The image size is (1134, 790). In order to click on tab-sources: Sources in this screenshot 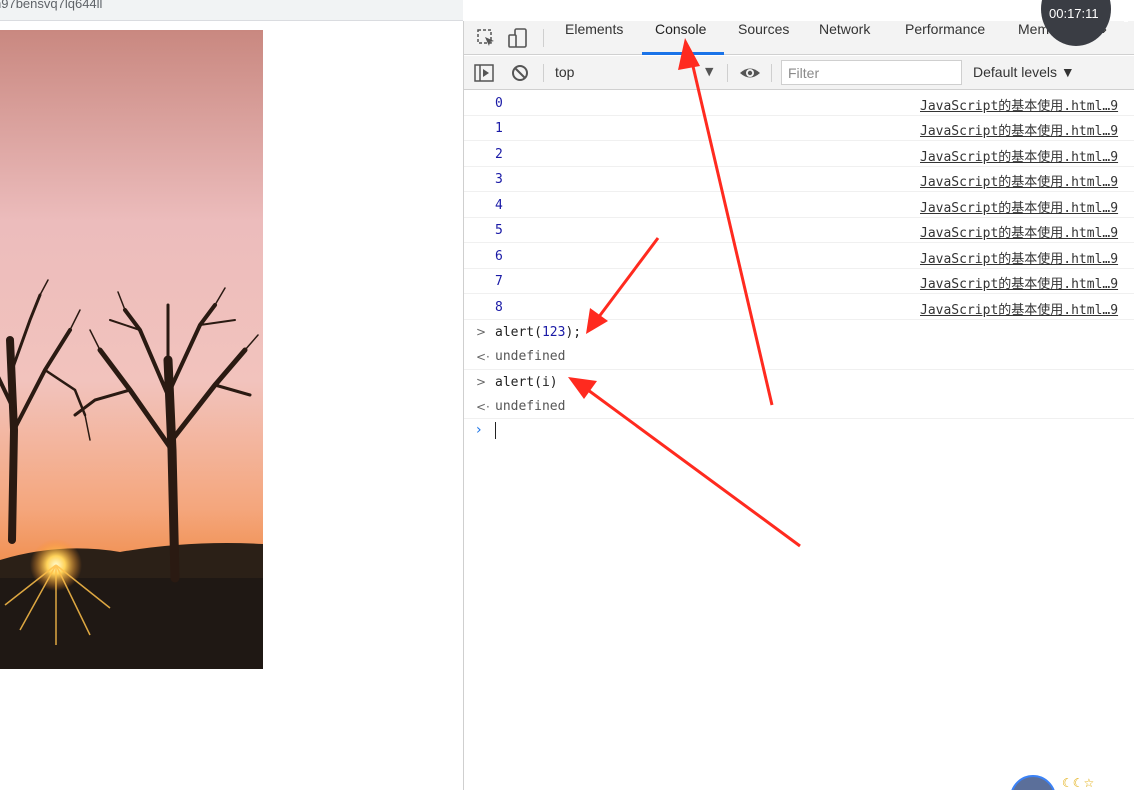, I will do `click(763, 38)`.